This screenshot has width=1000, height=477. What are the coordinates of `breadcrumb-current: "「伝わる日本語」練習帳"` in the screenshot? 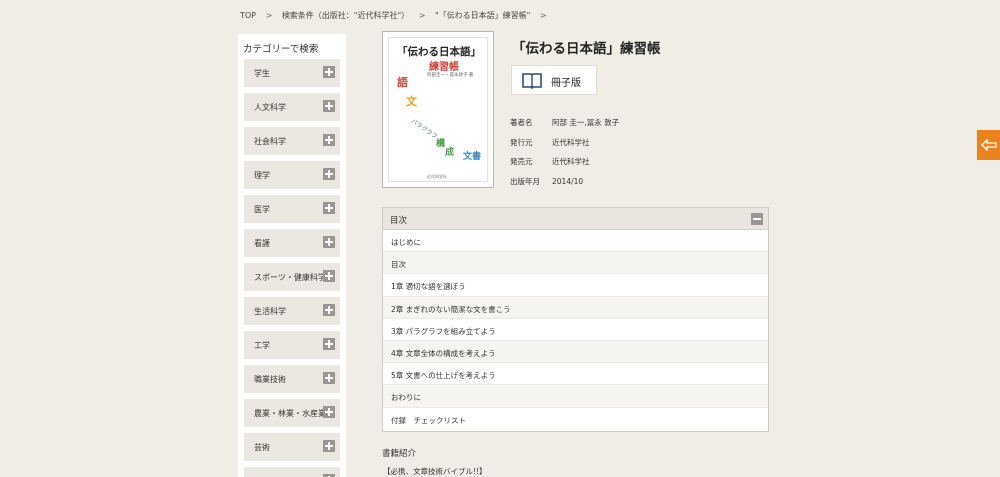 It's located at (482, 15).